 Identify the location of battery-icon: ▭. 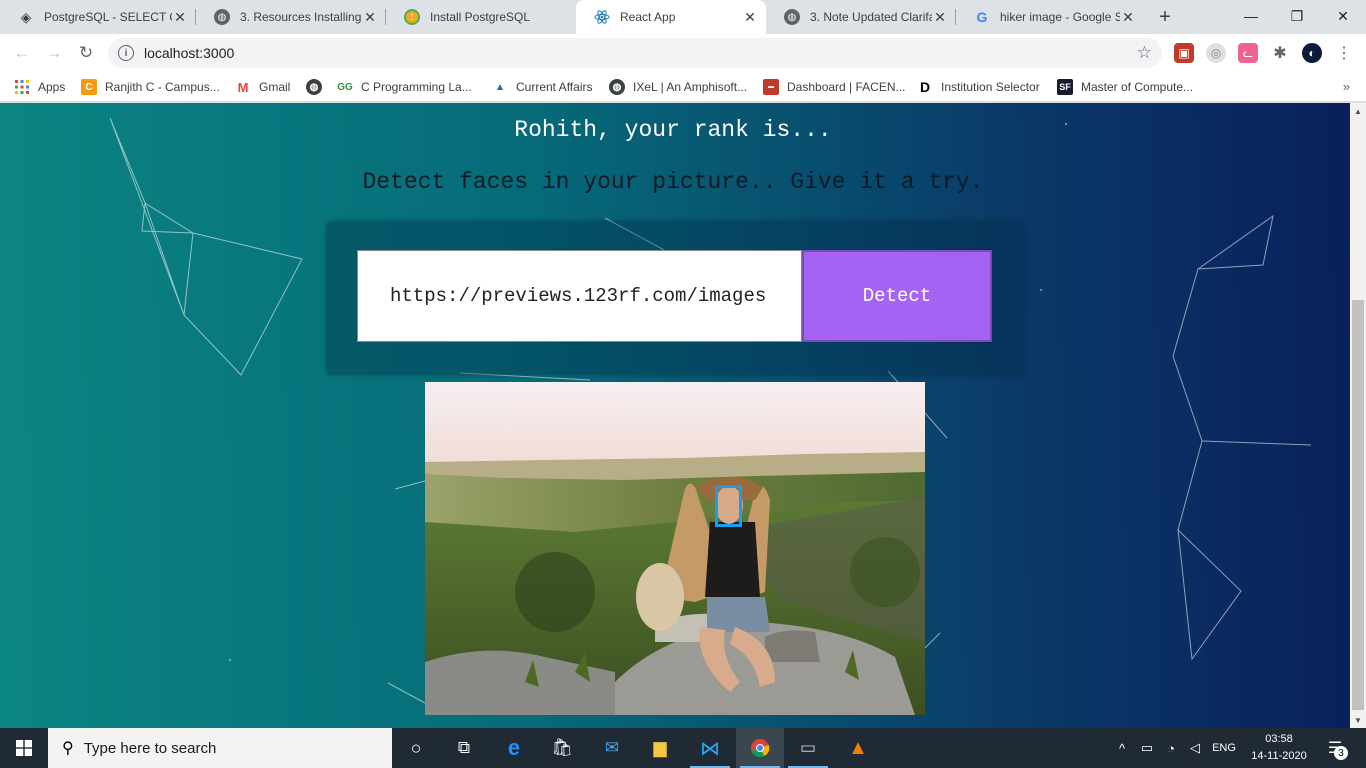
(1147, 748).